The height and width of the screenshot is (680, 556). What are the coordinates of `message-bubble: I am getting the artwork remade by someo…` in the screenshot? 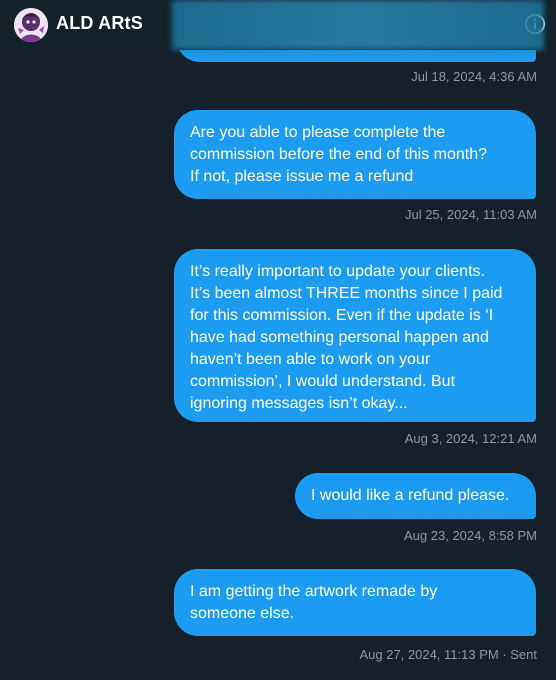 It's located at (355, 602).